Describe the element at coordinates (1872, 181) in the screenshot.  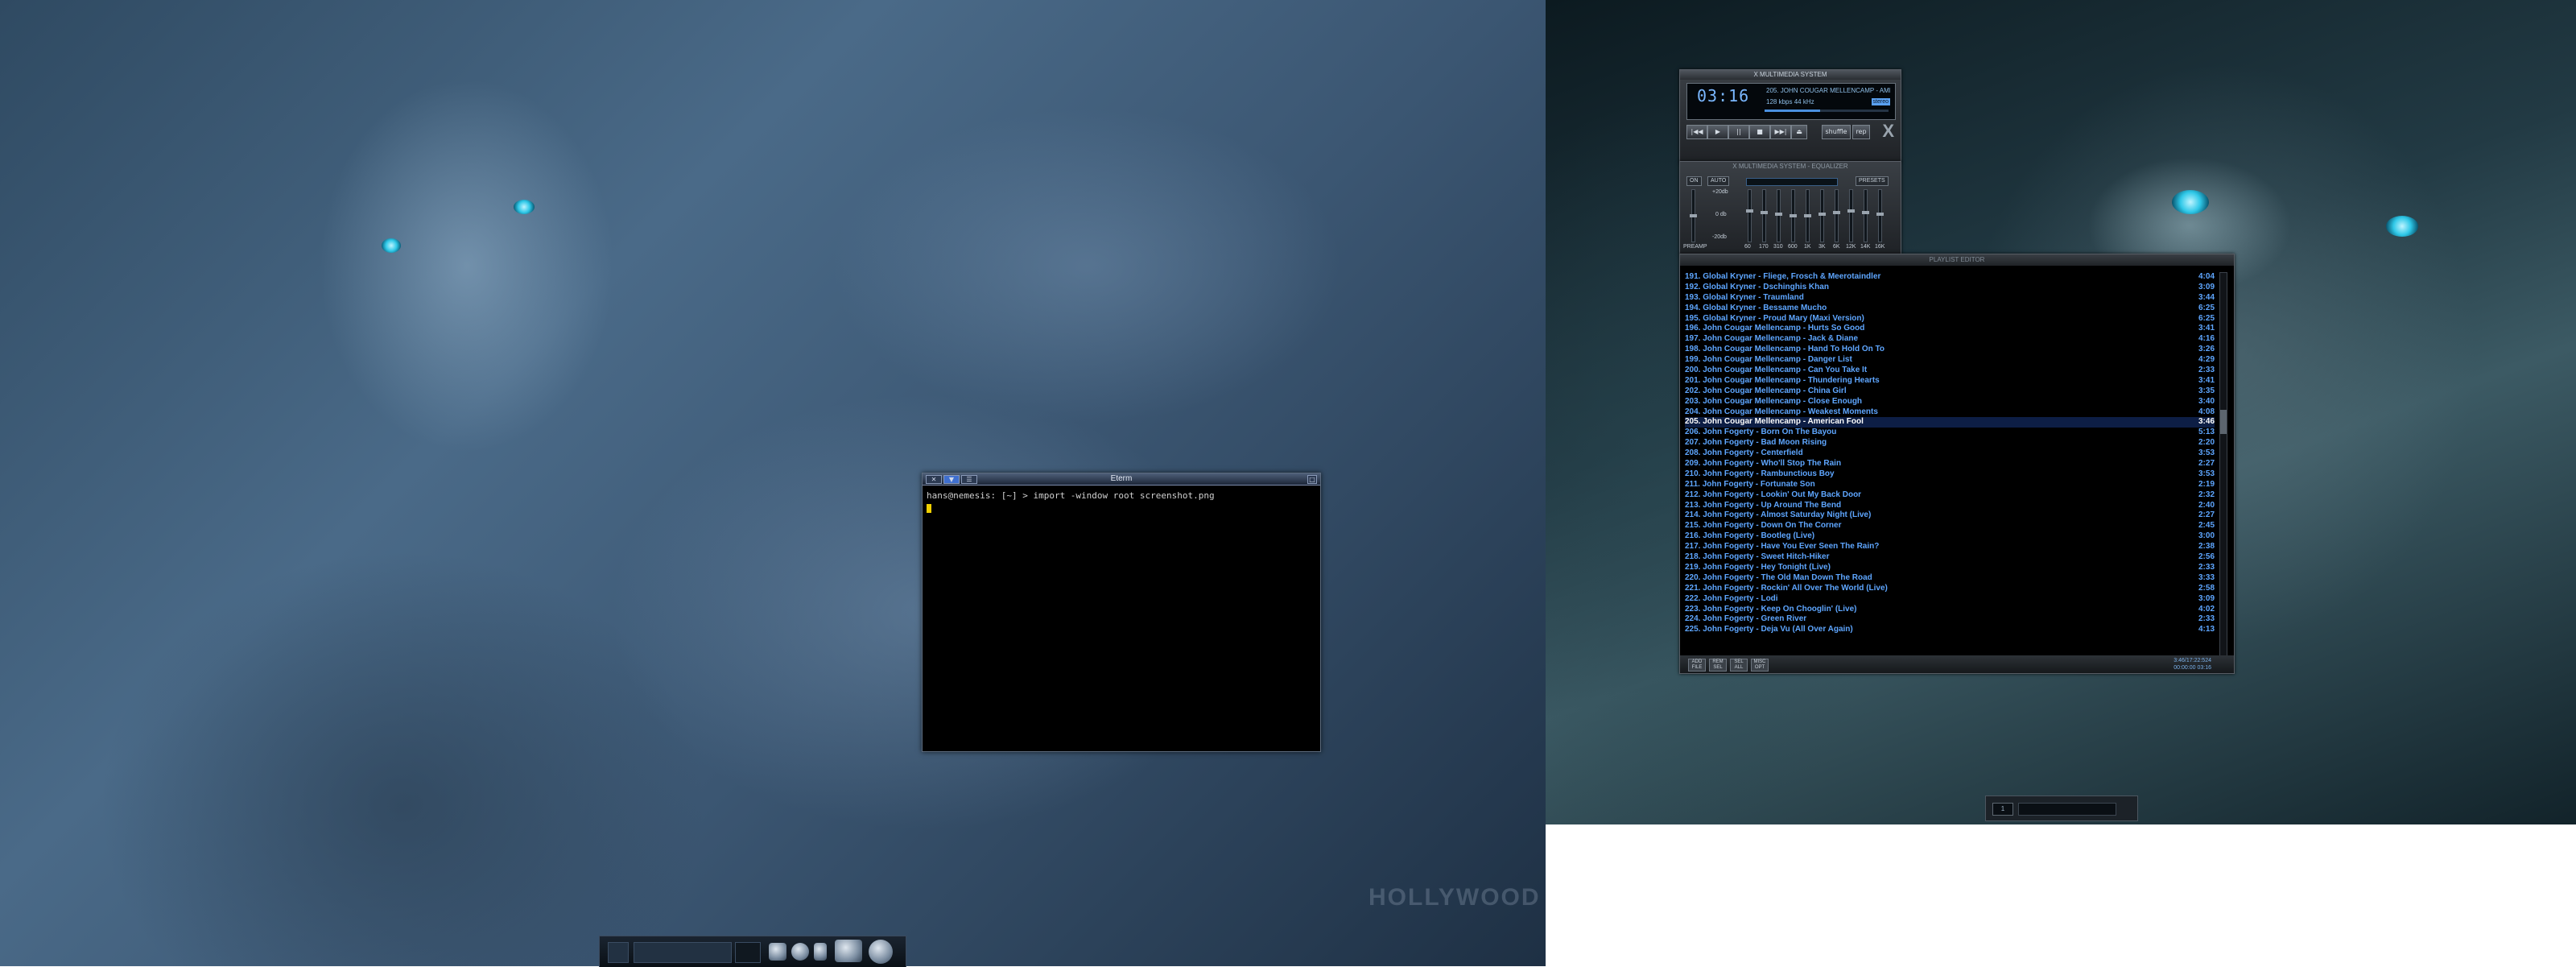
I see `equalizer-presets-button: PRESETS` at that location.